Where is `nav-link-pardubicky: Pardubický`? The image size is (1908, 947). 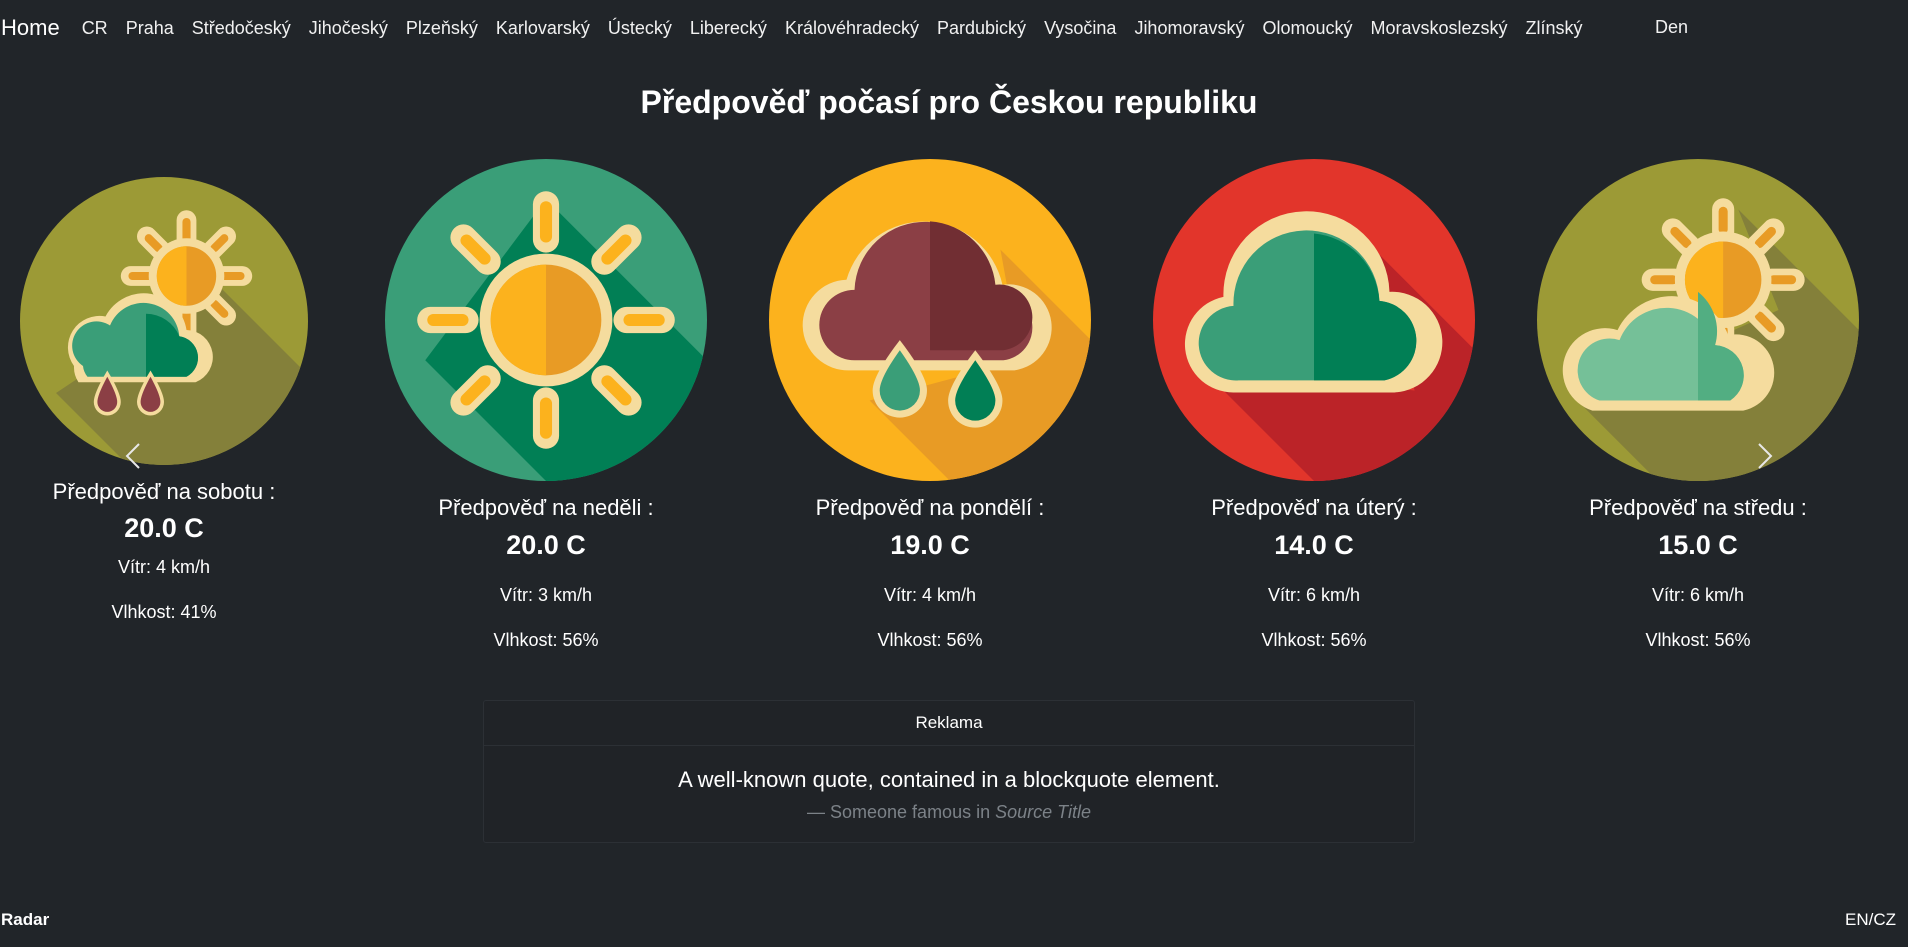
nav-link-pardubicky: Pardubický is located at coordinates (981, 28).